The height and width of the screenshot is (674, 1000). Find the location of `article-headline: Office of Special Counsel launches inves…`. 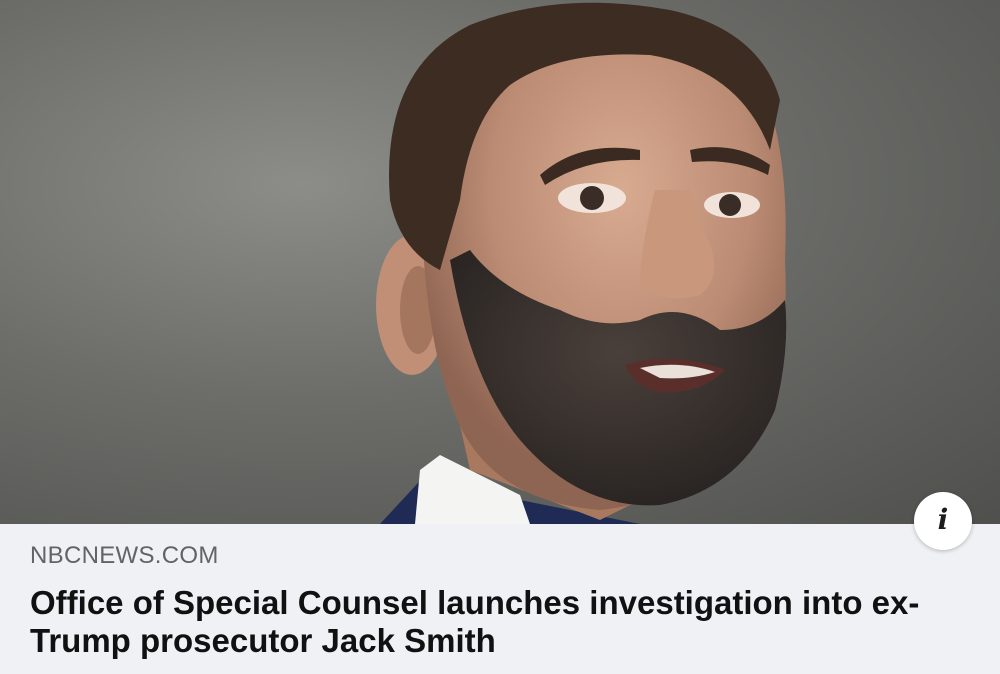

article-headline: Office of Special Counsel launches inves… is located at coordinates (490, 622).